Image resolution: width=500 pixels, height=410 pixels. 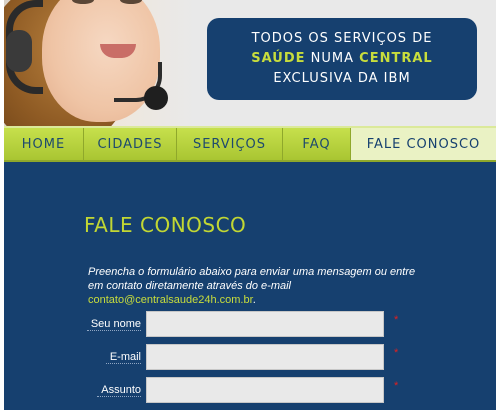 I want to click on nav-item-fale-conosco: FALE CONOSCO, so click(x=423, y=144).